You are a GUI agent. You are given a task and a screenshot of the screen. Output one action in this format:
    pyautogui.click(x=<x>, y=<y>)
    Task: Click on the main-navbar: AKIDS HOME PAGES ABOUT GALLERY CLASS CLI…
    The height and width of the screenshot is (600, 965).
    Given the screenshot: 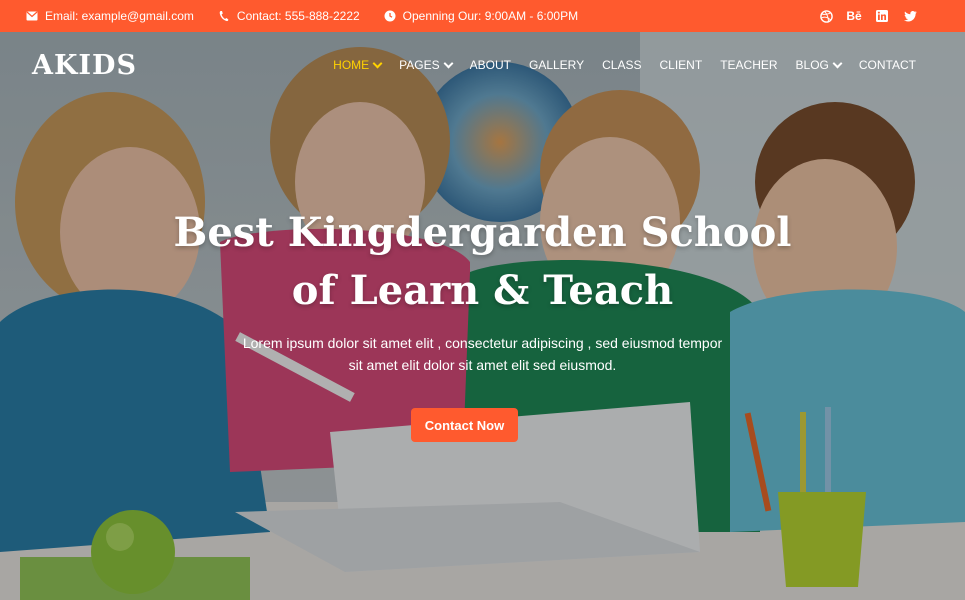 What is the action you would take?
    pyautogui.click(x=482, y=65)
    